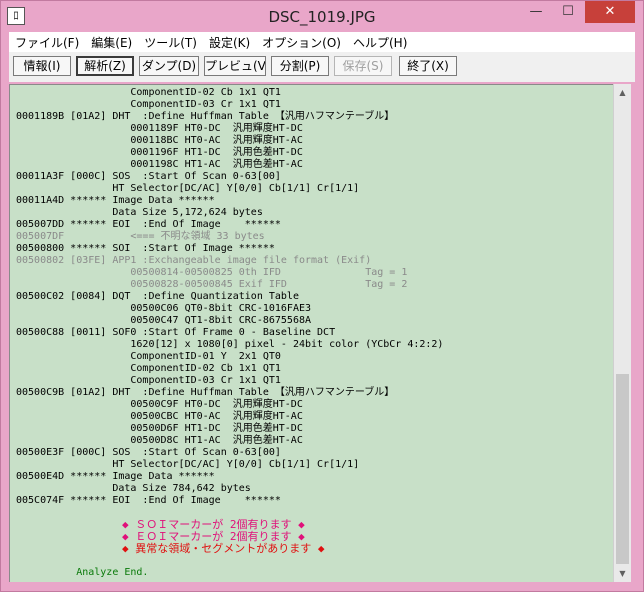  What do you see at coordinates (380, 42) in the screenshot?
I see `menu-help: ヘルプ(H)` at bounding box center [380, 42].